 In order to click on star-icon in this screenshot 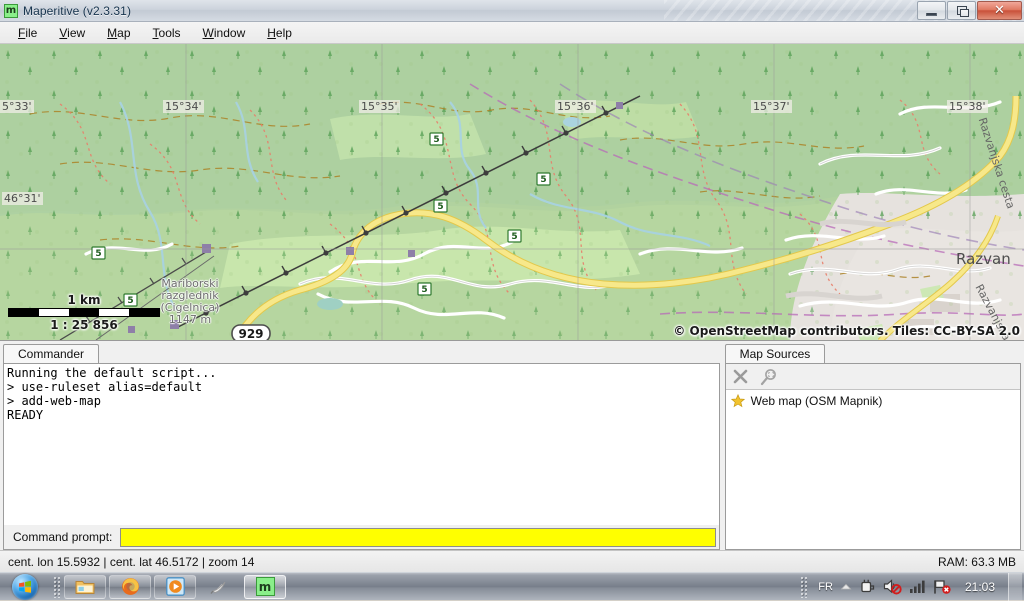, I will do `click(737, 401)`.